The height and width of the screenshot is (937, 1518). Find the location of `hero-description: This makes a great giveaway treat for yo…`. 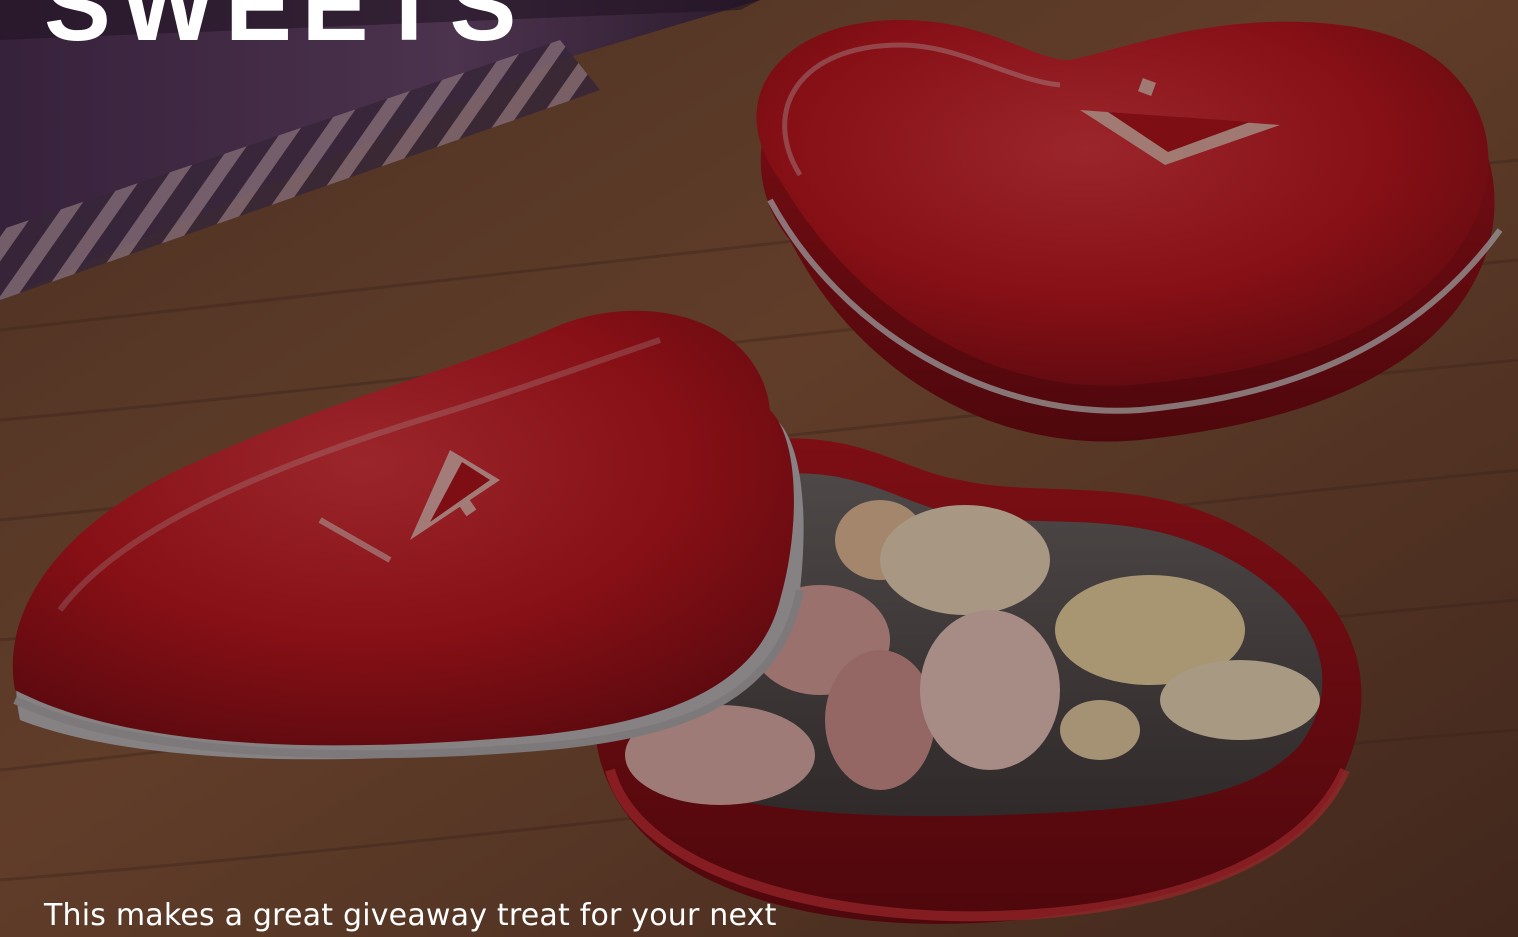

hero-description: This makes a great giveaway treat for yo… is located at coordinates (410, 915).